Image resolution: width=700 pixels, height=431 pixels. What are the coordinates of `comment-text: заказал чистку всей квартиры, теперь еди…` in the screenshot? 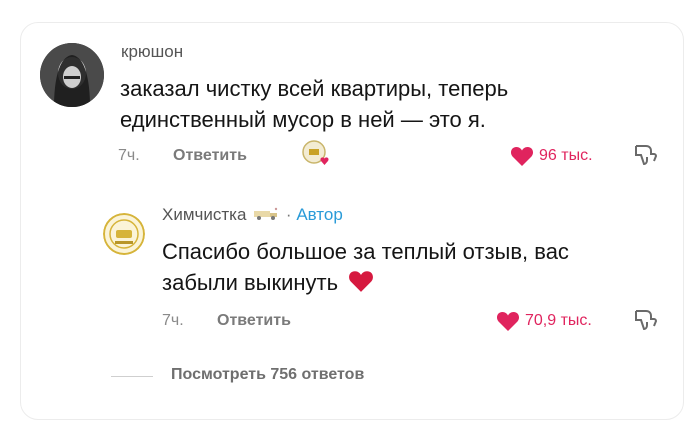 It's located at (314, 104).